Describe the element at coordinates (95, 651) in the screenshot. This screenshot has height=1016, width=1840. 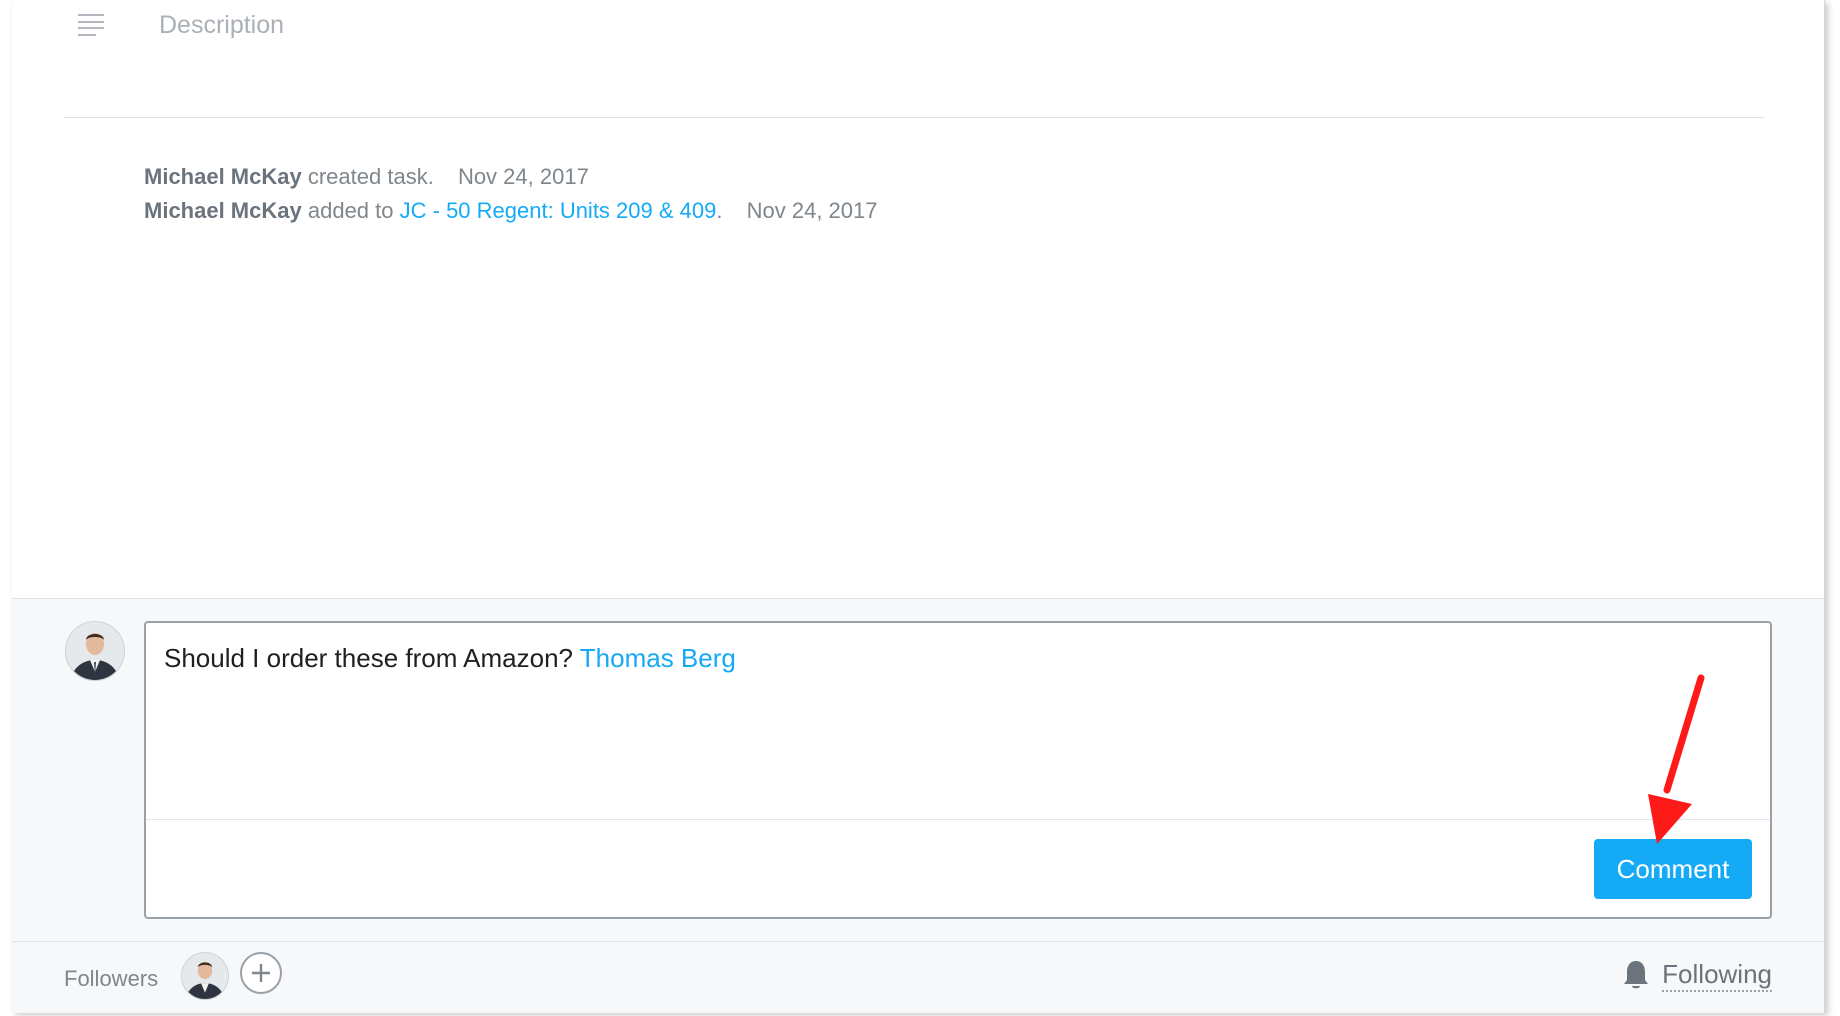
I see `avatar` at that location.